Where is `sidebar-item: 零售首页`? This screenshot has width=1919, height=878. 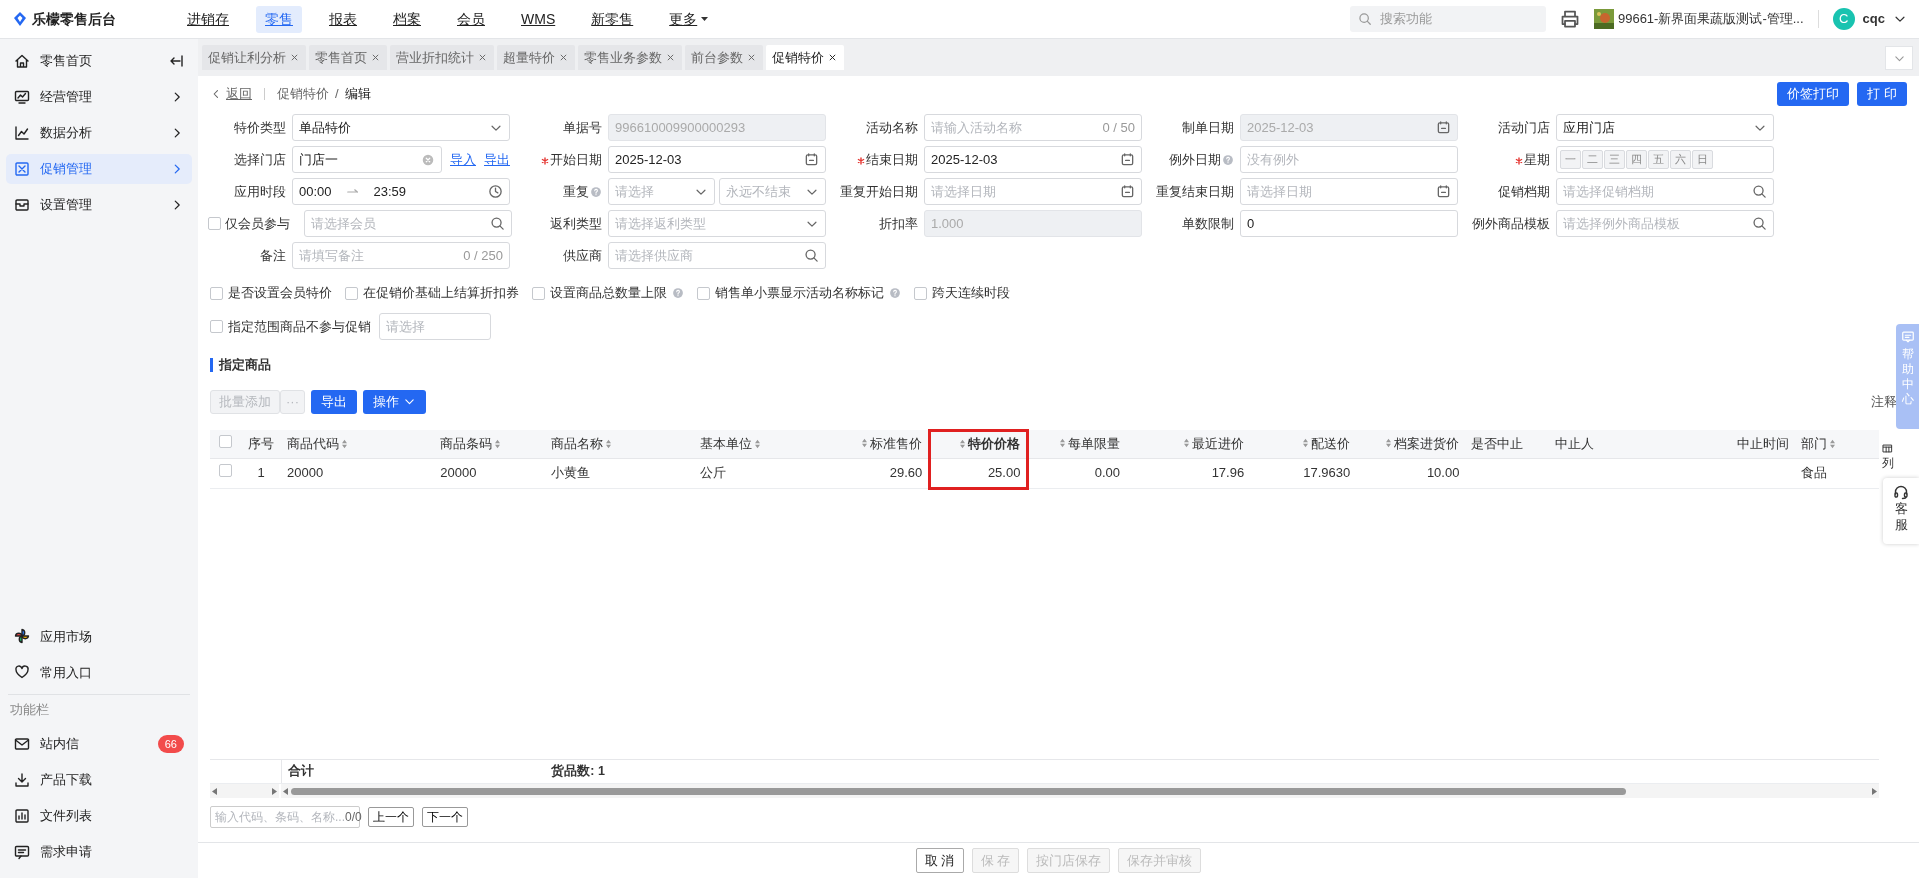 sidebar-item: 零售首页 is located at coordinates (99, 61).